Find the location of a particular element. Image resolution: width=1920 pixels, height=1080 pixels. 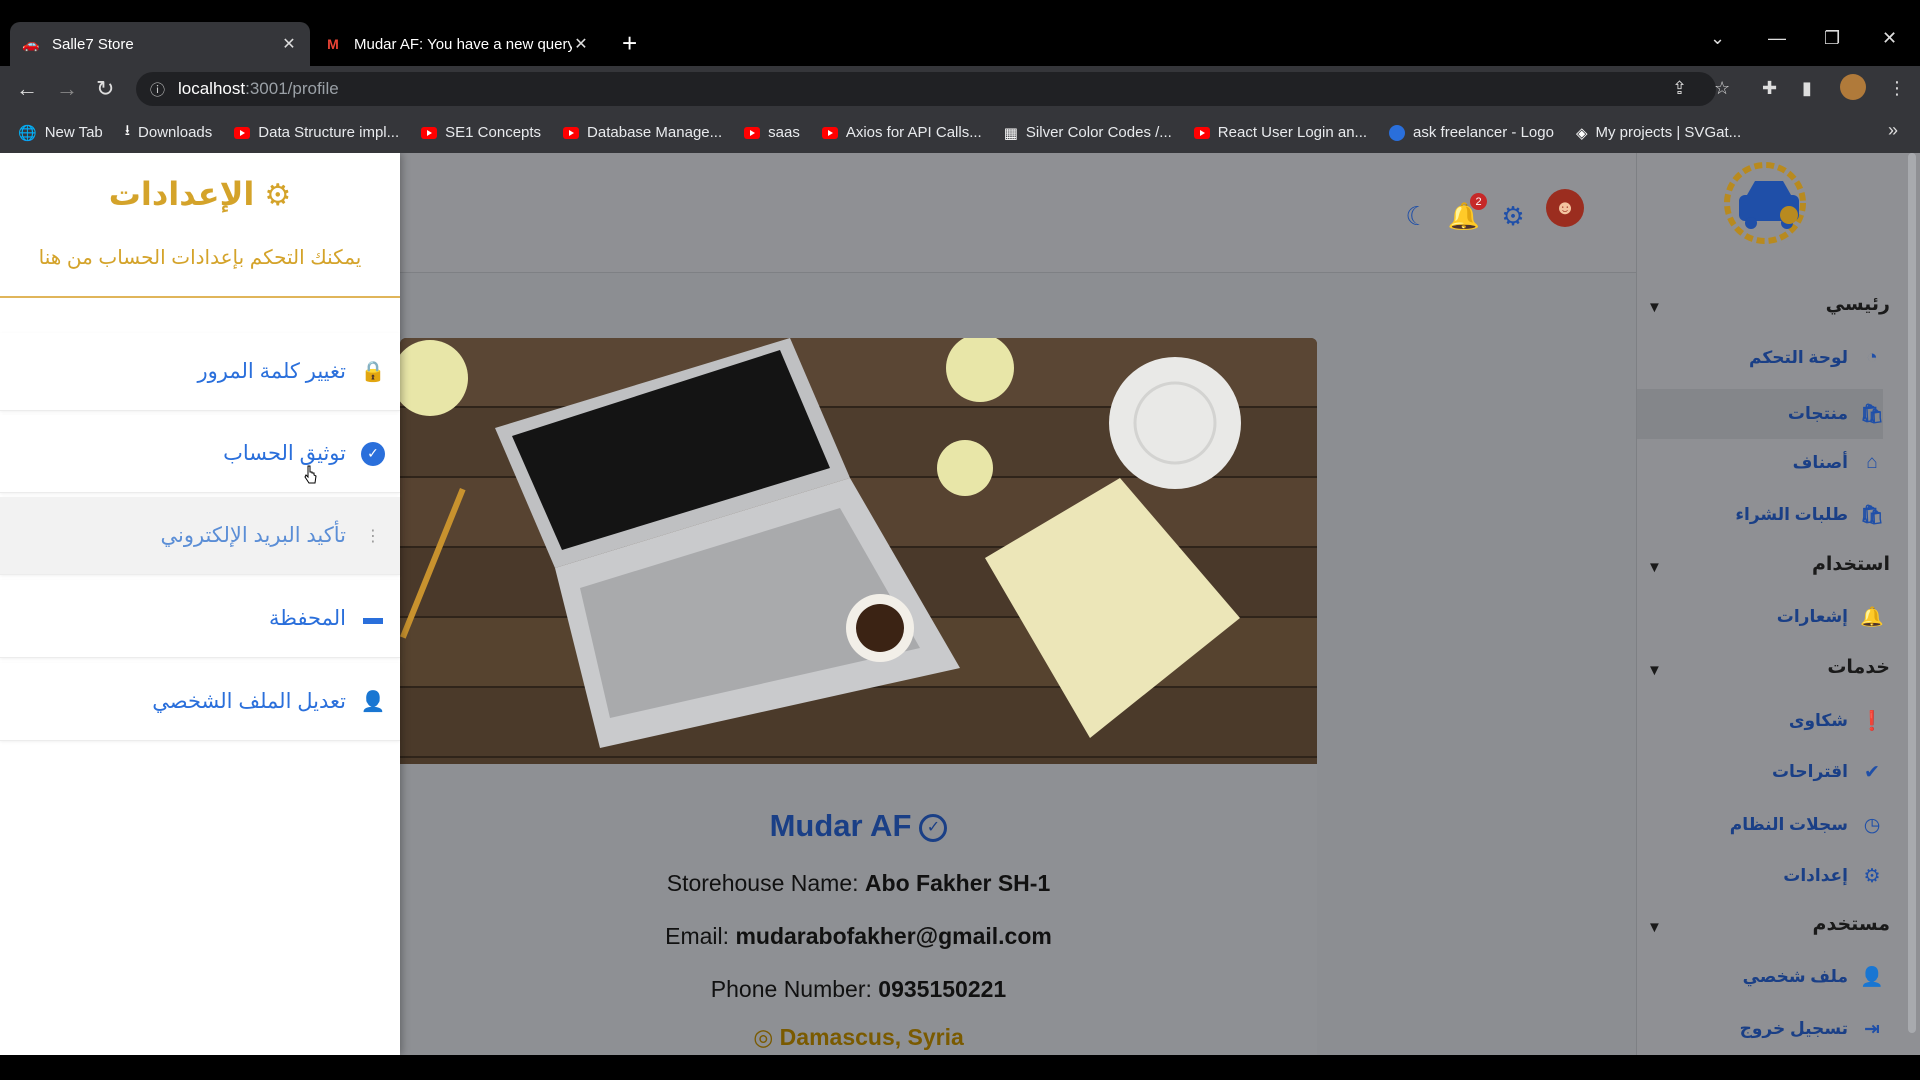

drawer-divider is located at coordinates (200, 297).